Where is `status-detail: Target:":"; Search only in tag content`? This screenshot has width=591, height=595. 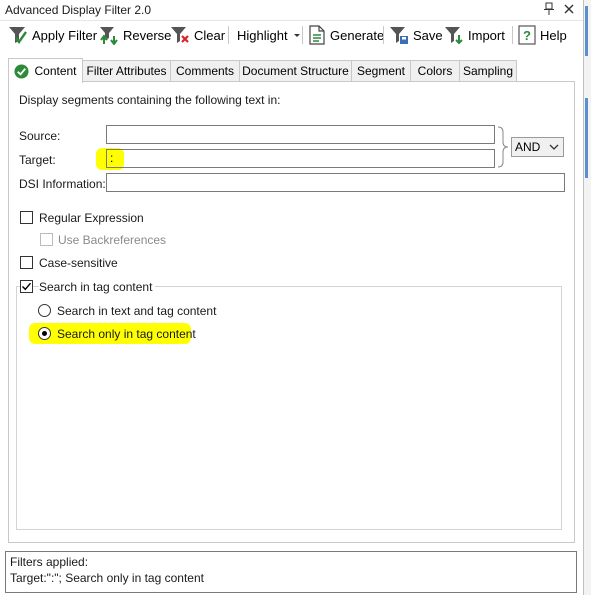
status-detail: Target:":"; Search only in tag content is located at coordinates (107, 578).